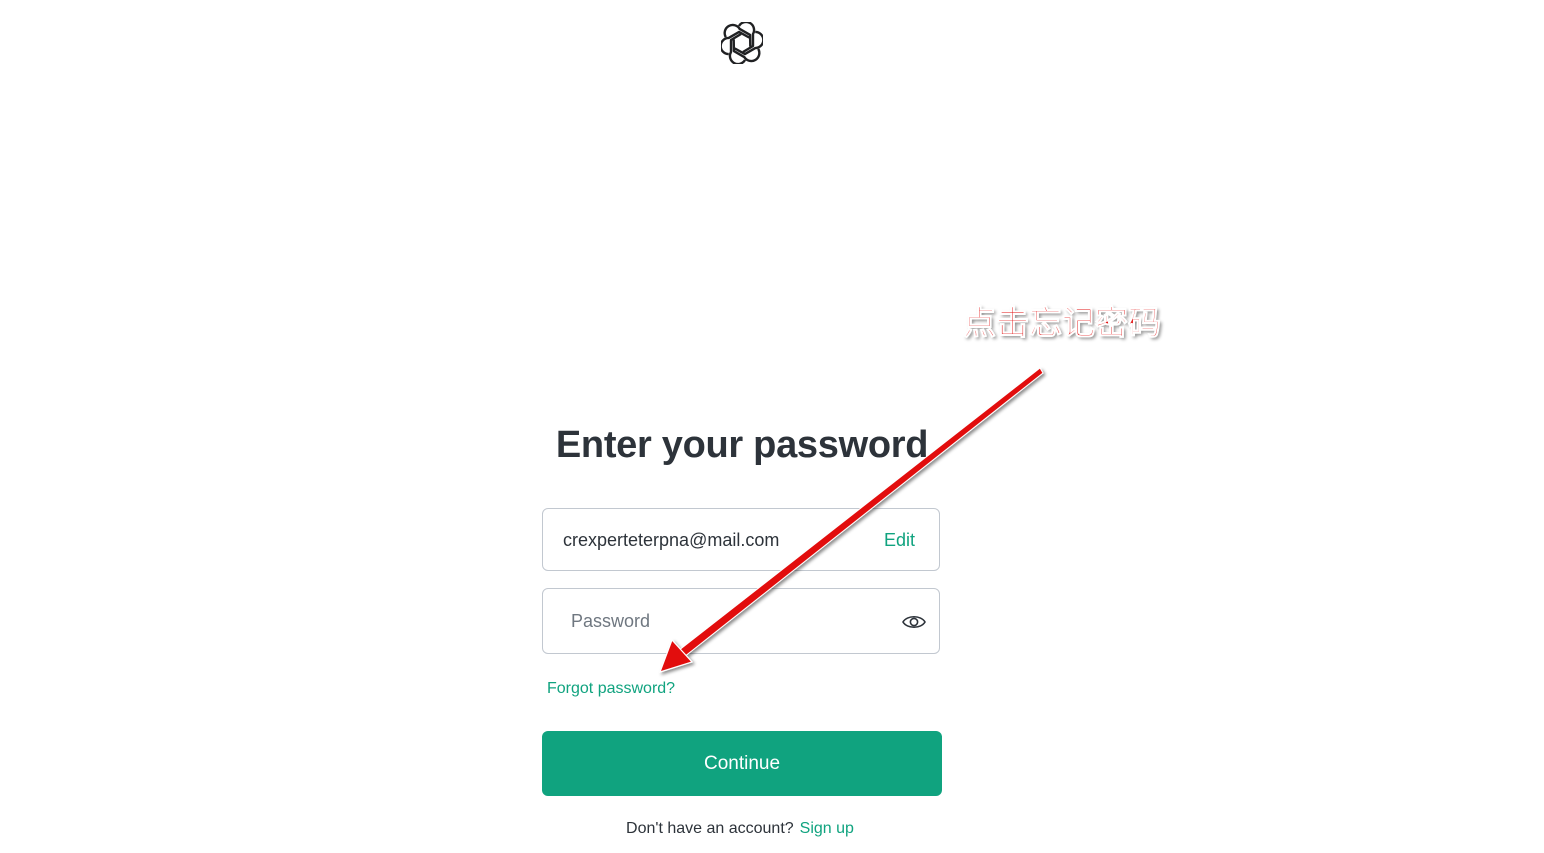  What do you see at coordinates (742, 763) in the screenshot?
I see `continue-button: Continue` at bounding box center [742, 763].